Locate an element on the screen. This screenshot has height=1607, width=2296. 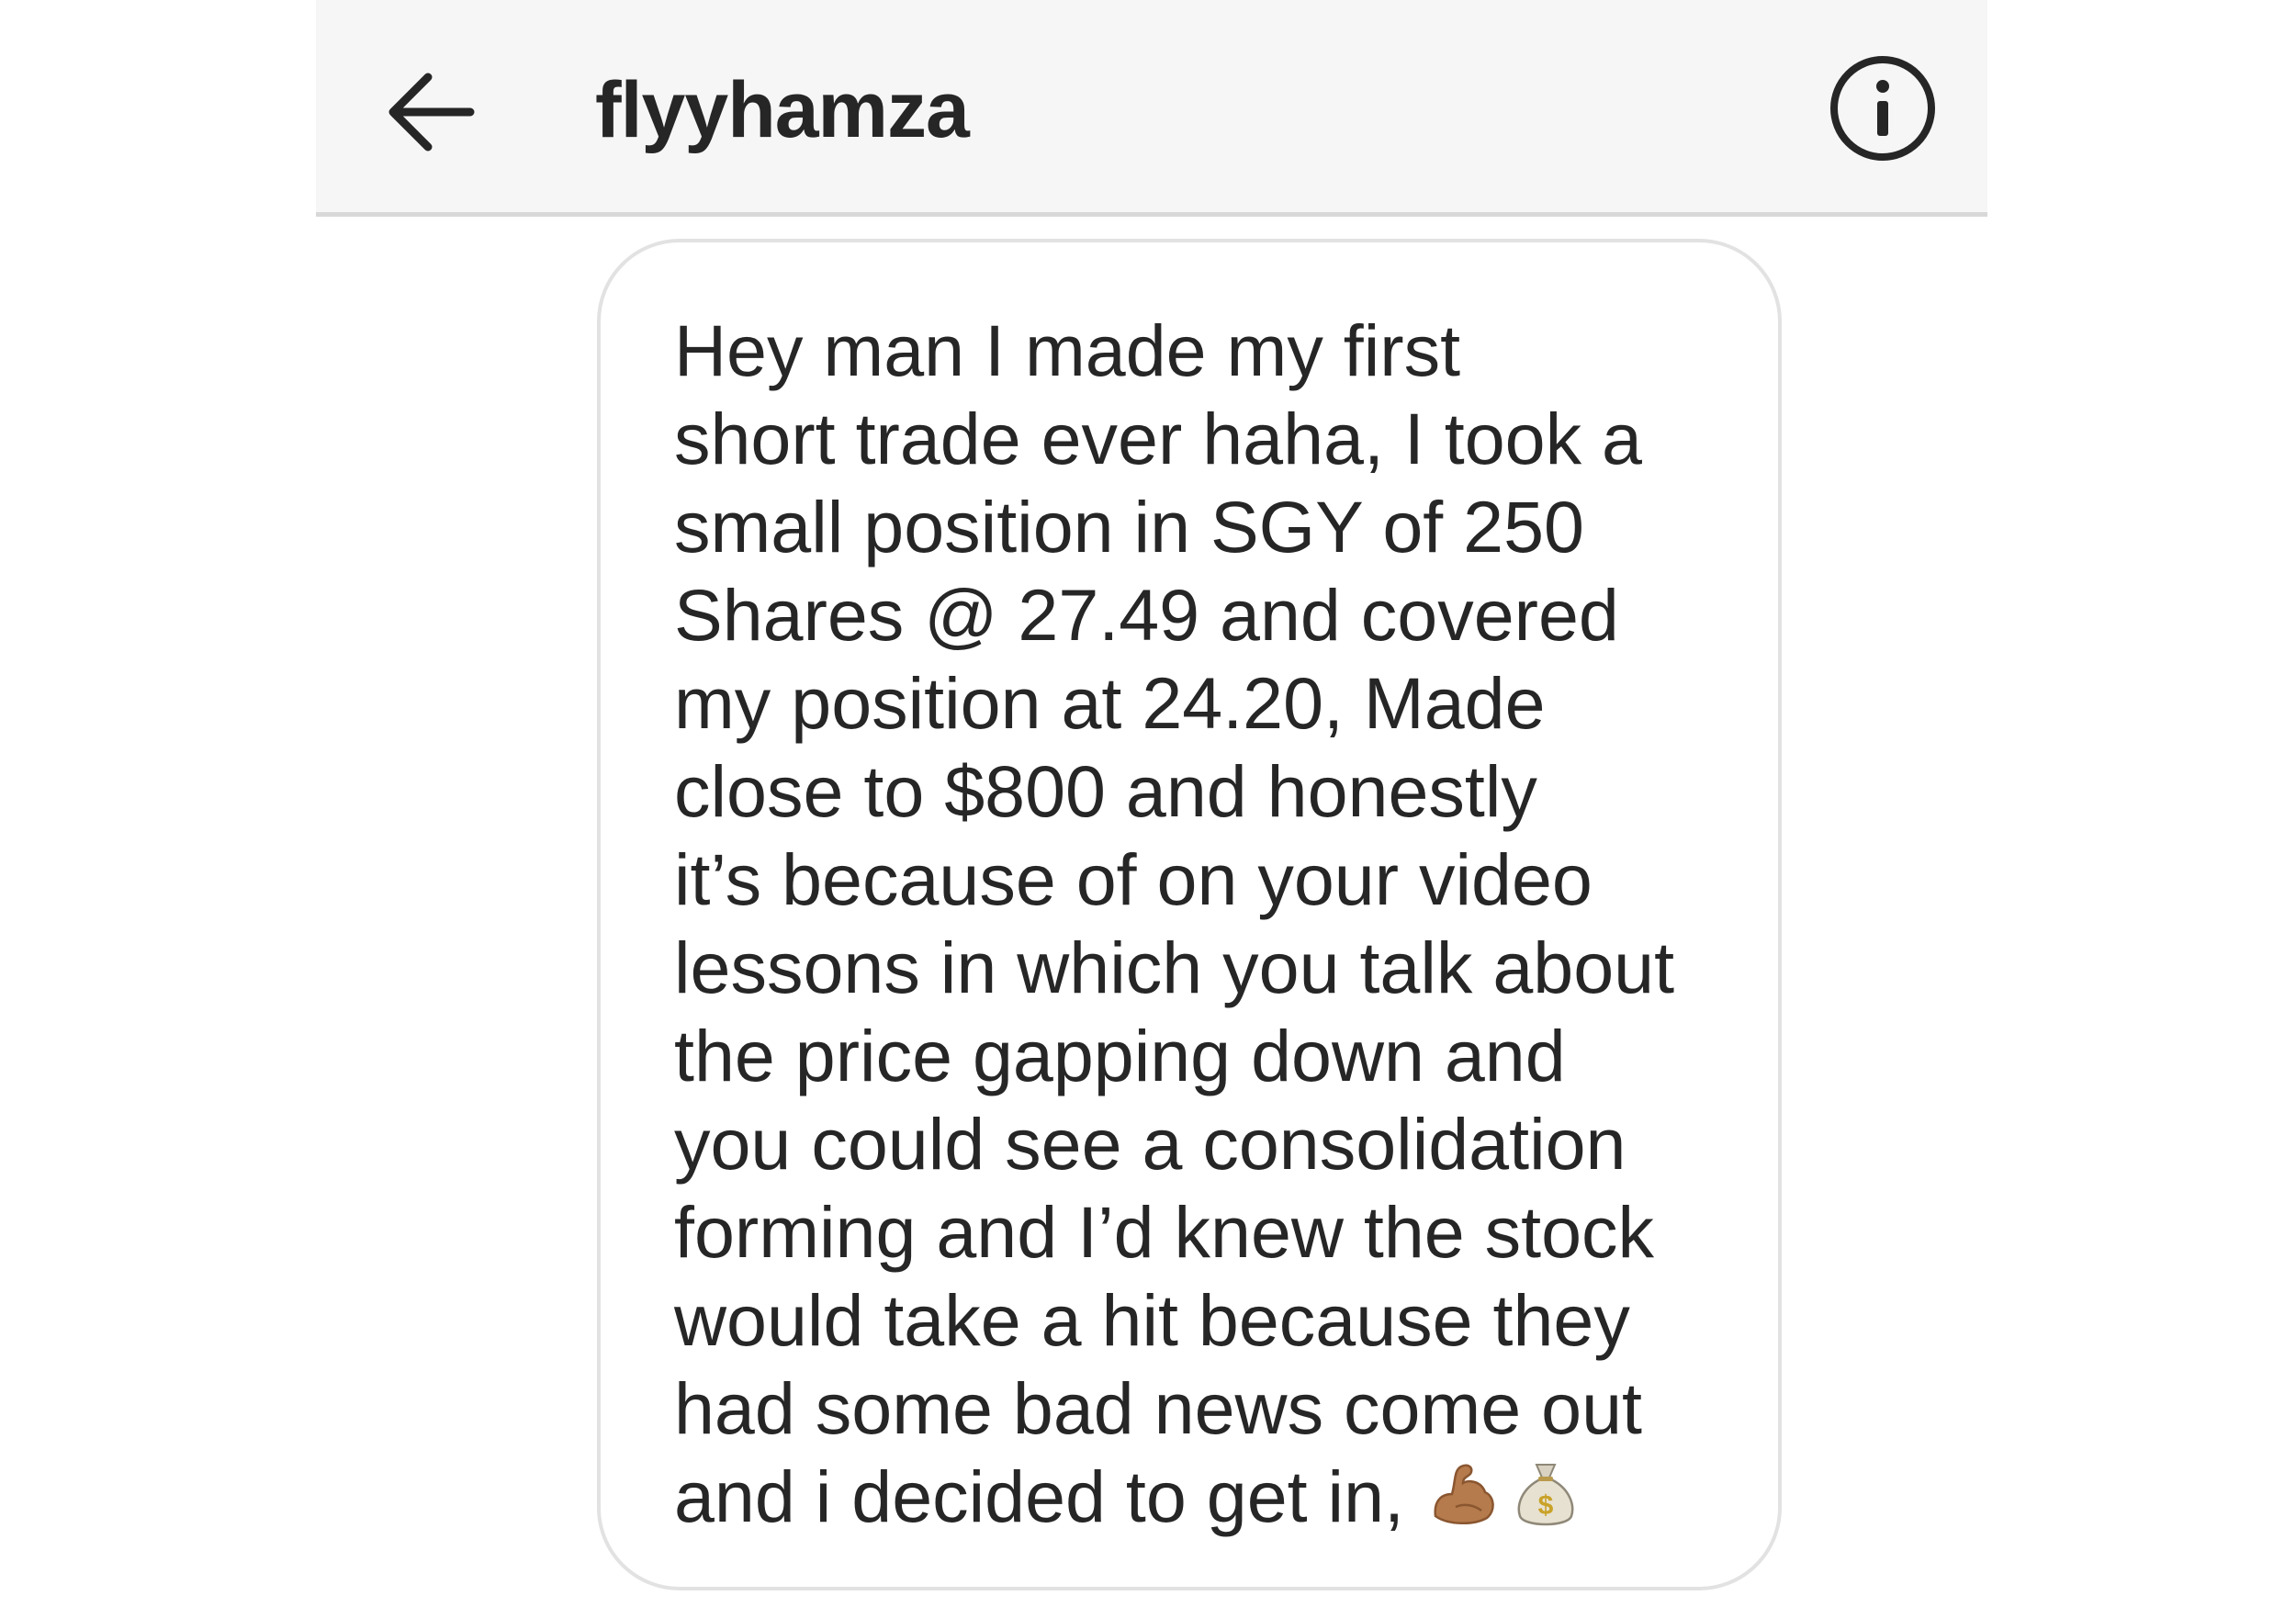
message-emojis: $ is located at coordinates (1501, 1503).